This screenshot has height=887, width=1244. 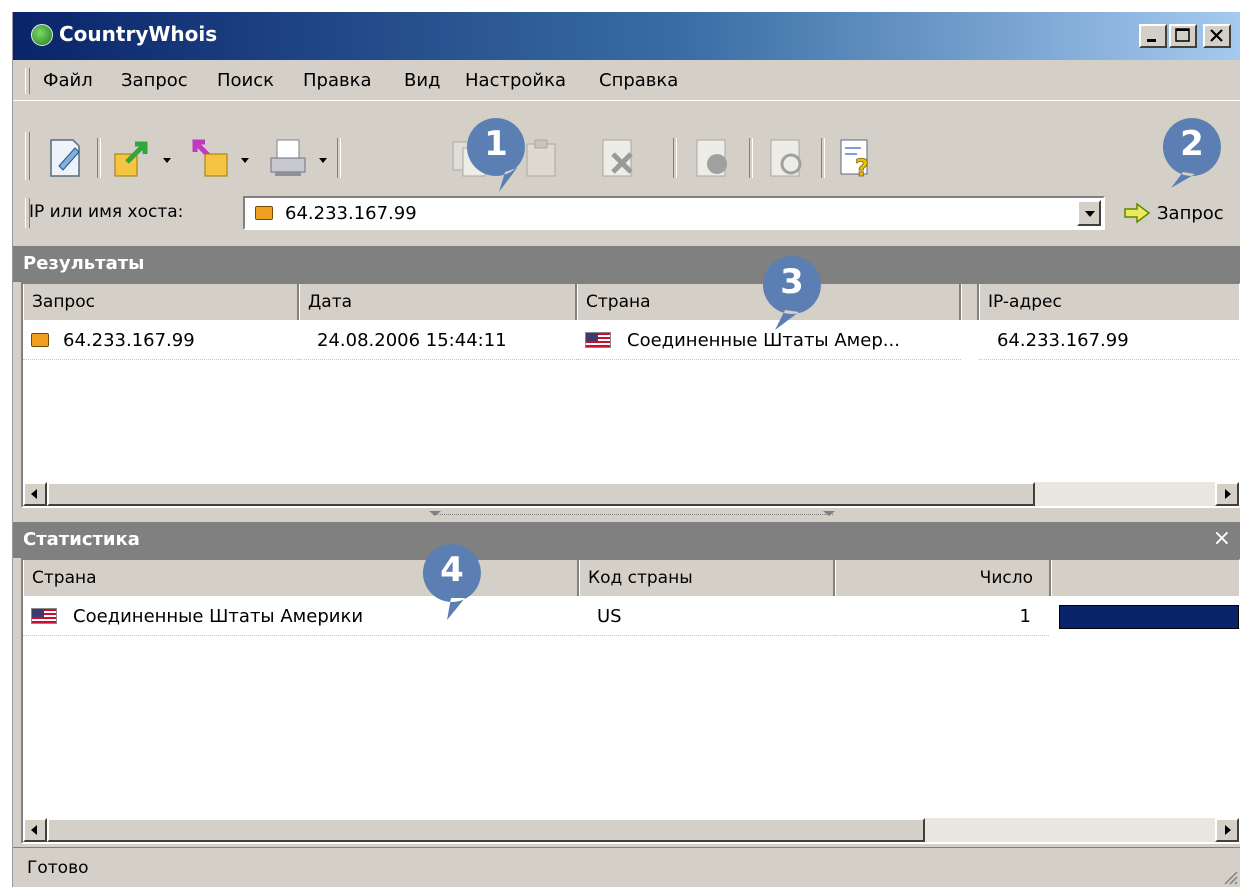 I want to click on statistics-header: Страна Код страны Число, so click(x=631, y=578).